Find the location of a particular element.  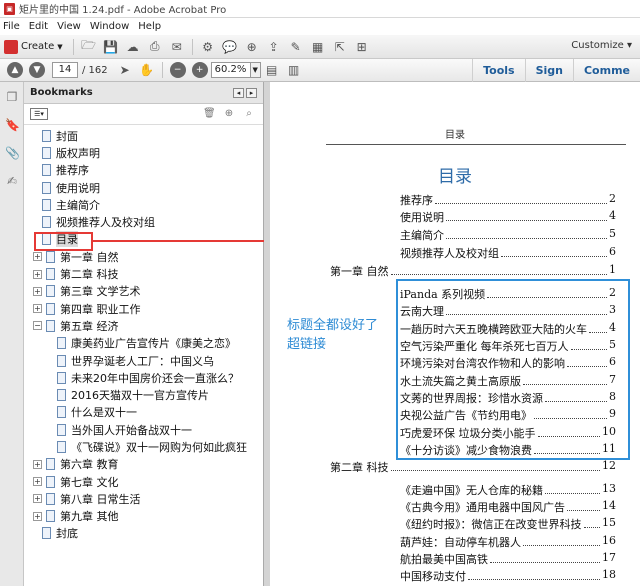

toc-entry: 《纽约时报》：微信正在改变世界科技 15 is located at coordinates (508, 524).